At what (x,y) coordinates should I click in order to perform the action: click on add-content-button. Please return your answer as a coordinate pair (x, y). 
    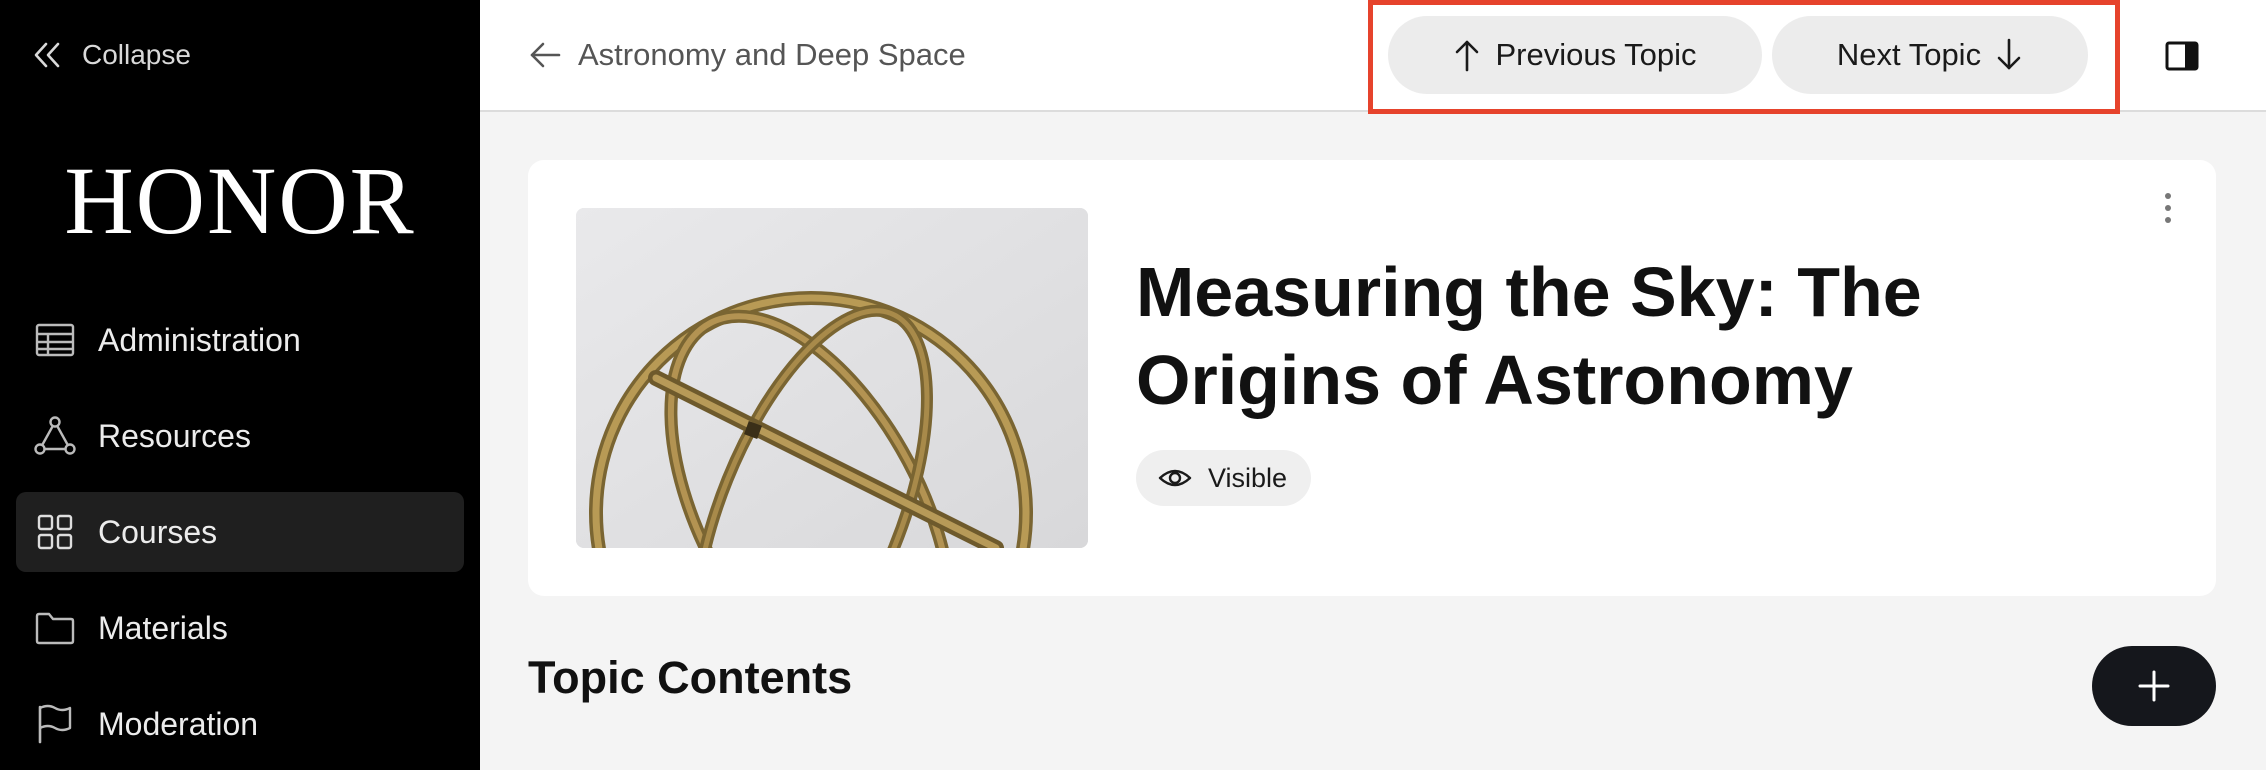
    Looking at the image, I should click on (2154, 686).